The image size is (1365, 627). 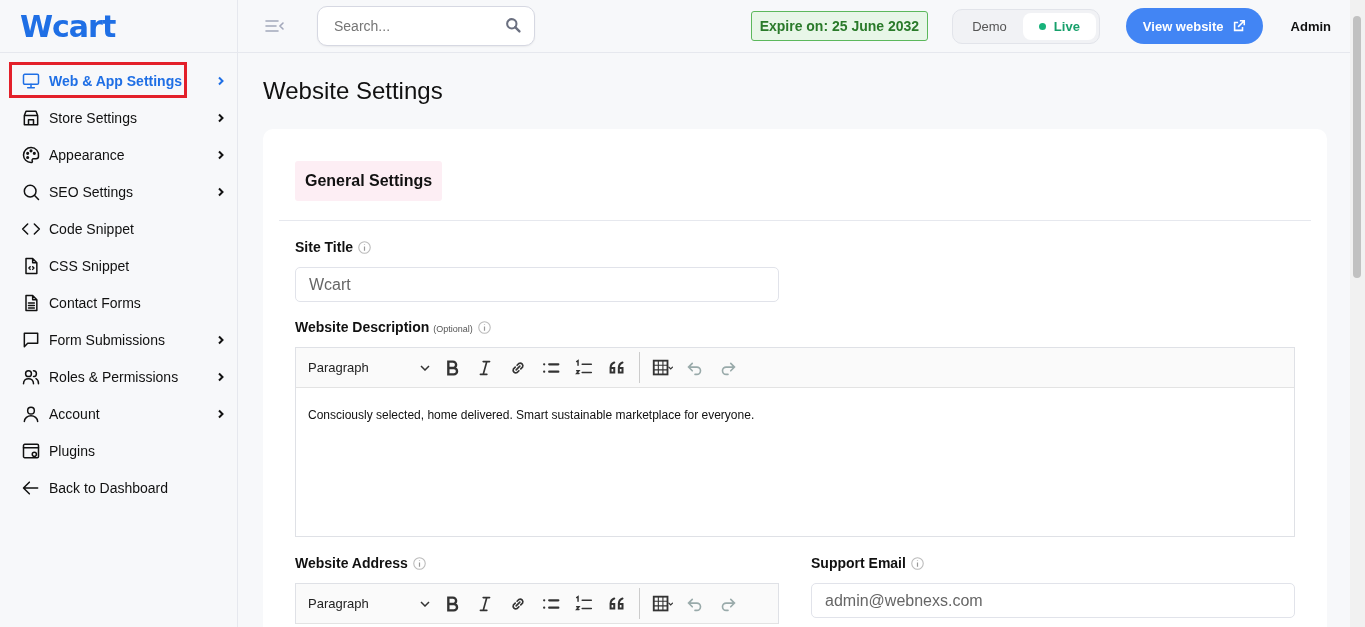 What do you see at coordinates (1053, 600) in the screenshot?
I see `input-field: admin@webnexs.com` at bounding box center [1053, 600].